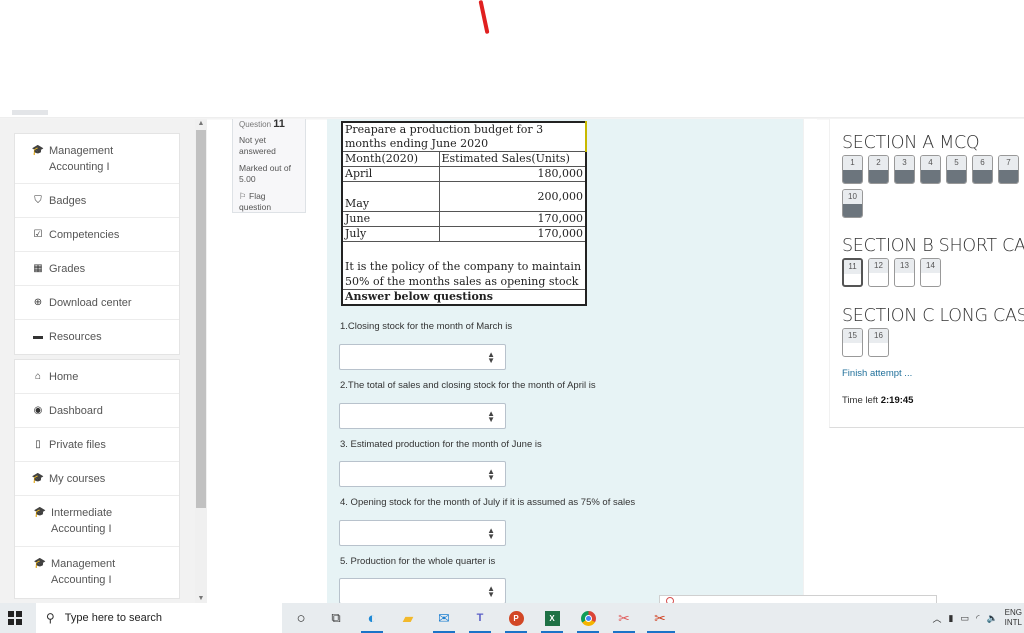  I want to click on drawer-item-course: 🎓 Management Accounting I, so click(97, 159).